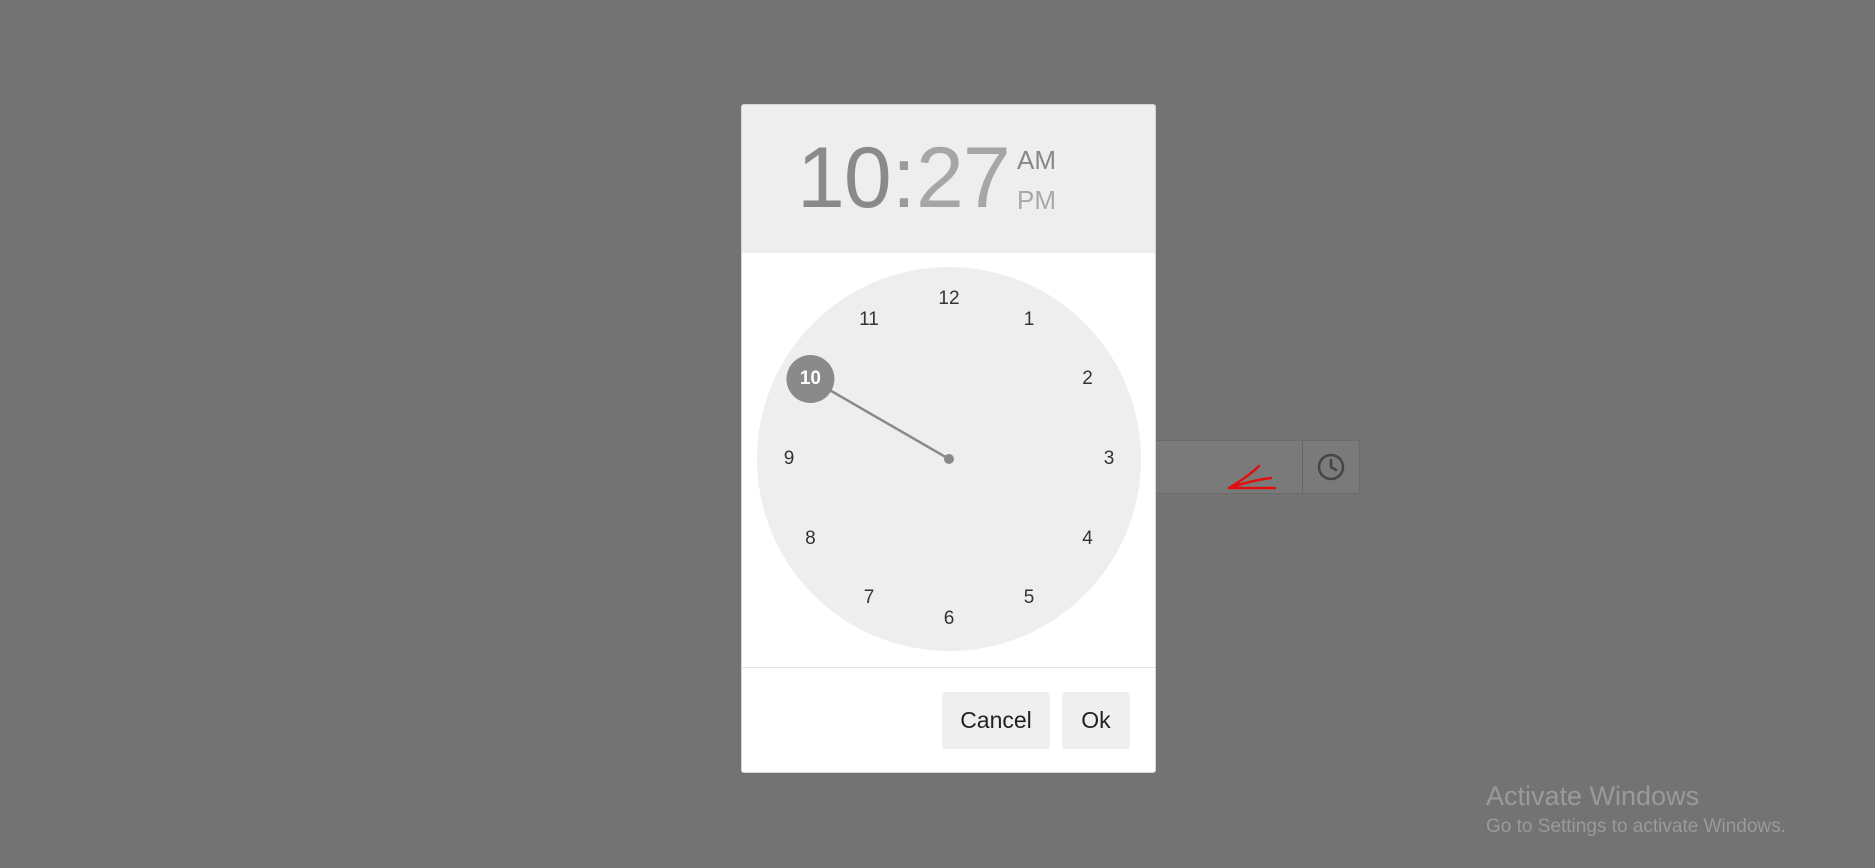 The height and width of the screenshot is (868, 1875). I want to click on clock-dial-graphic, so click(949, 459).